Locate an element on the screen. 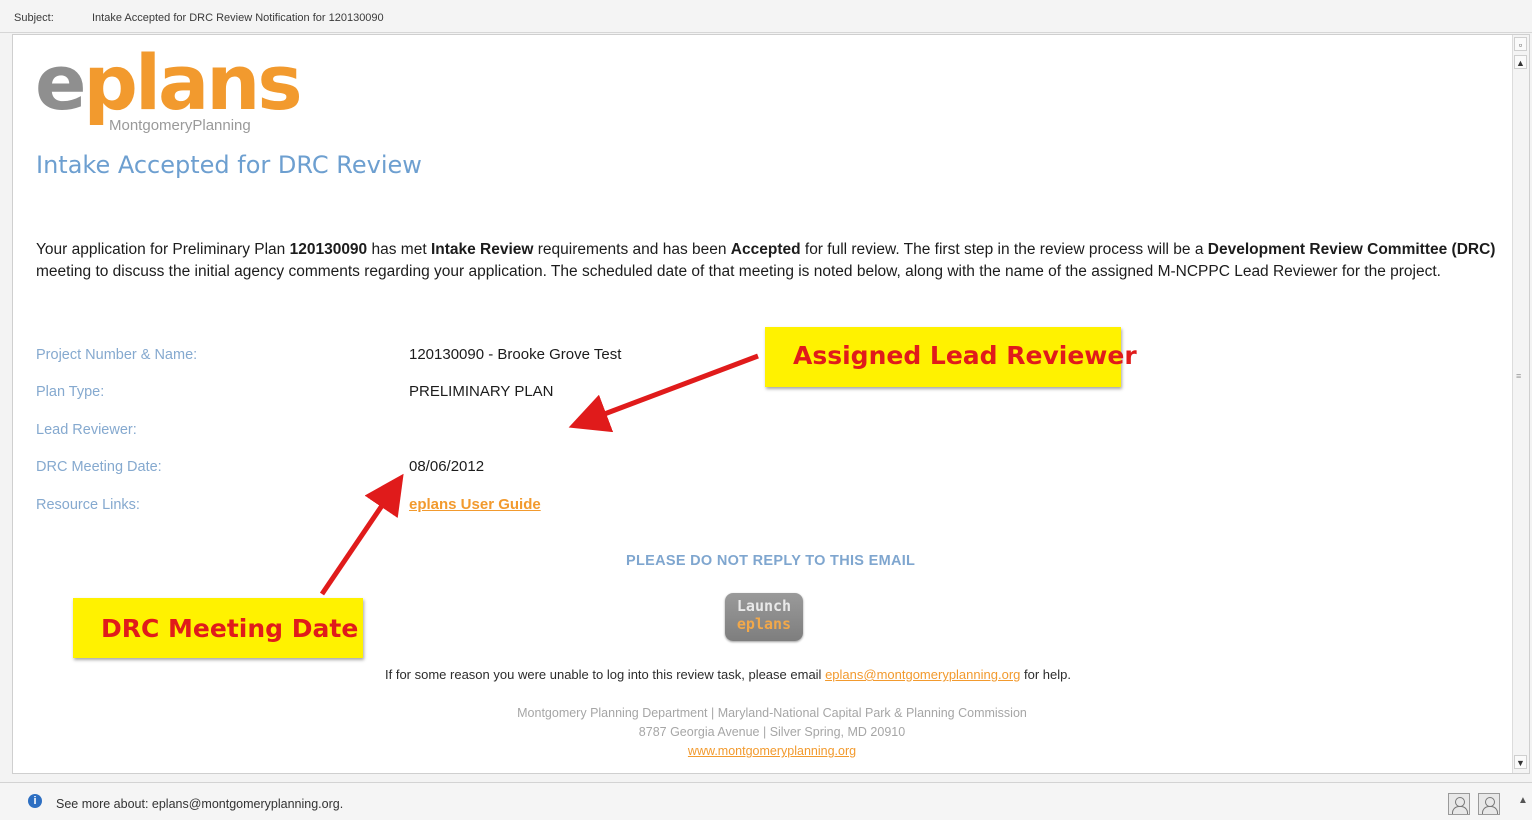  collapse-icon: ▲ is located at coordinates (1523, 800).